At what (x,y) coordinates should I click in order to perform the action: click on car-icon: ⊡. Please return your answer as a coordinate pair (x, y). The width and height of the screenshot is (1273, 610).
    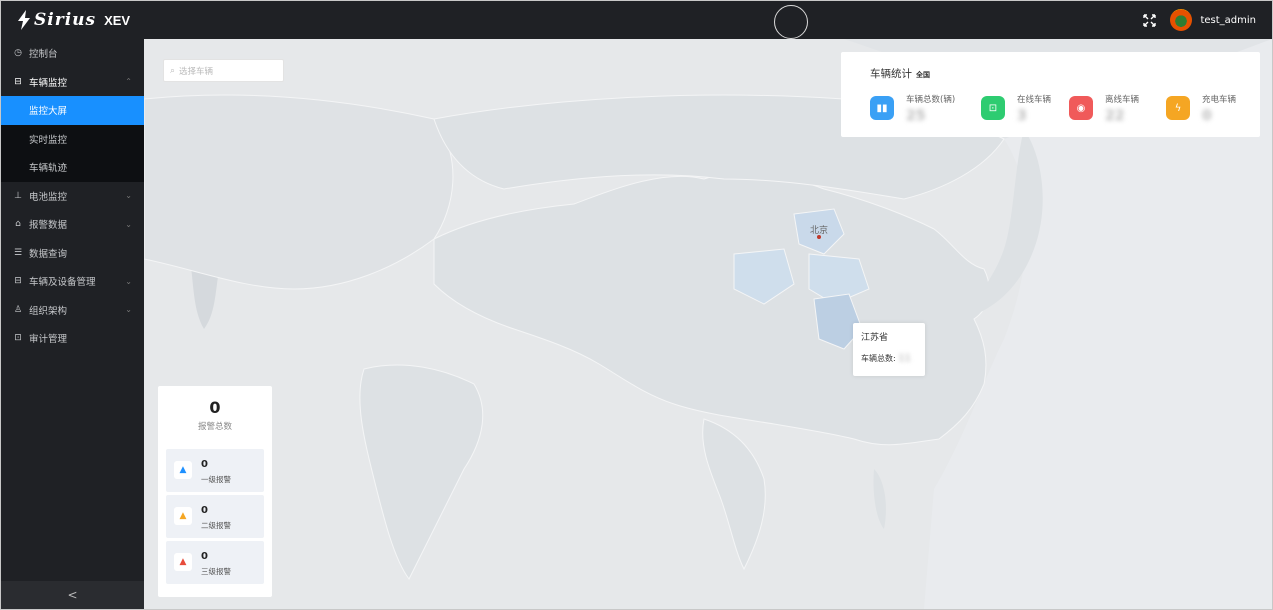
    Looking at the image, I should click on (993, 108).